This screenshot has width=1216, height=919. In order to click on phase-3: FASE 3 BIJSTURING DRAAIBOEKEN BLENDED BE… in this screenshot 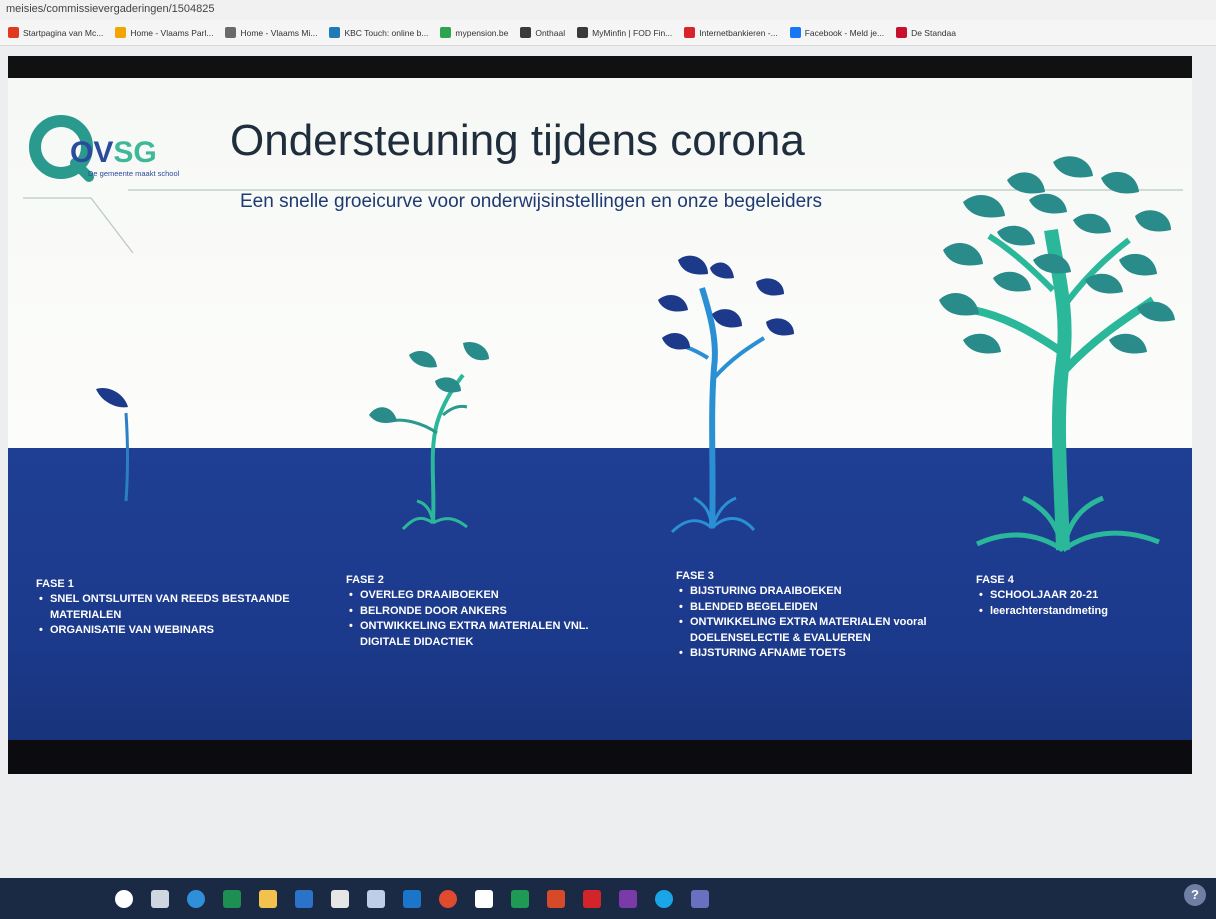, I will do `click(811, 616)`.